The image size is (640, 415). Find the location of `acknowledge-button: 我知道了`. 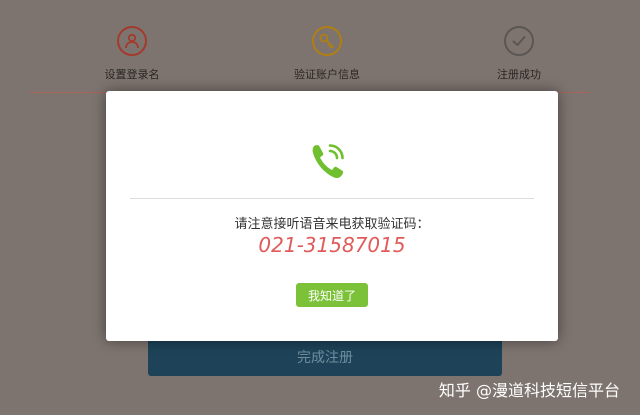

acknowledge-button: 我知道了 is located at coordinates (332, 295).